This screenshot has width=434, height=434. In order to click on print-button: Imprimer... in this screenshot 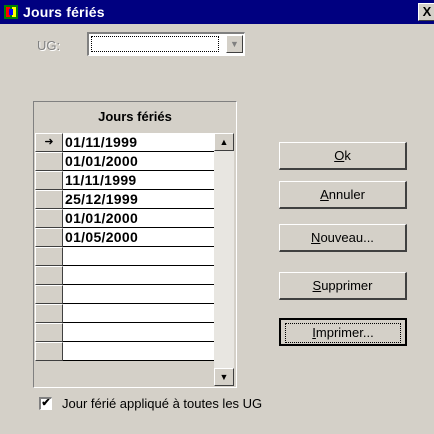, I will do `click(343, 332)`.